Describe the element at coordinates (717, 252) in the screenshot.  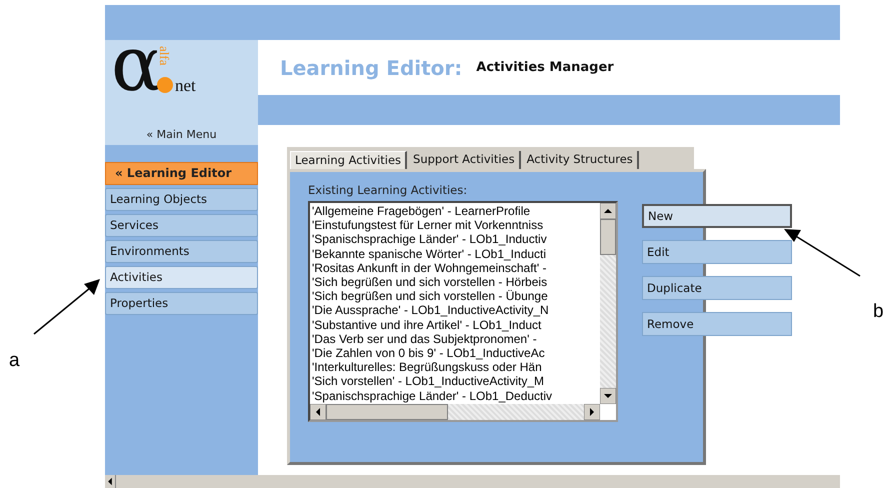
I see `action-button: Edit` at that location.